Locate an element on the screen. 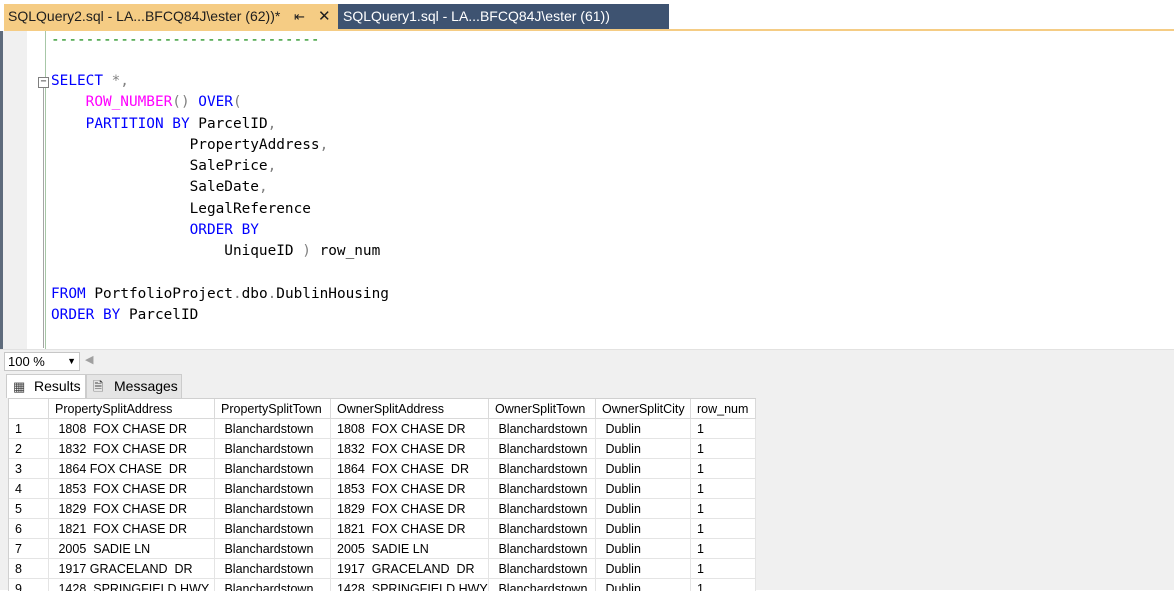 This screenshot has height=591, width=1174. collapse-icon: − is located at coordinates (43, 82).